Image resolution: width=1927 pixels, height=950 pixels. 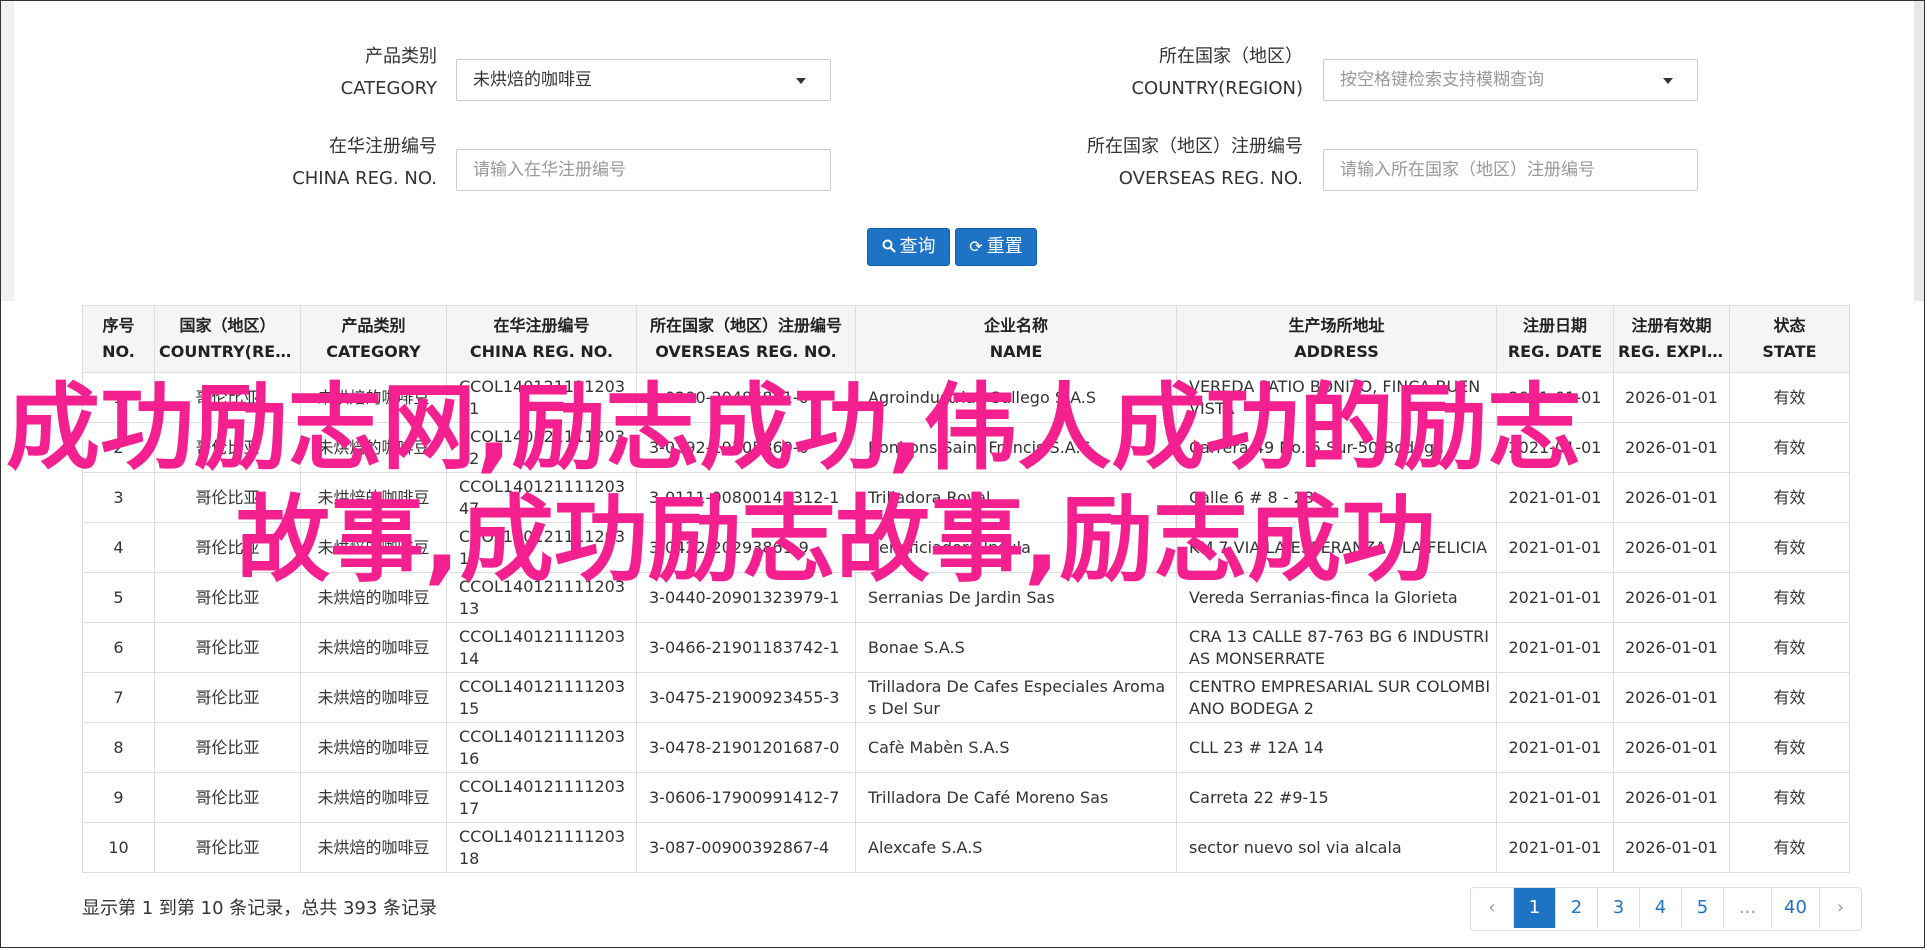 What do you see at coordinates (1789, 351) in the screenshot?
I see `column-header-en: STATE` at bounding box center [1789, 351].